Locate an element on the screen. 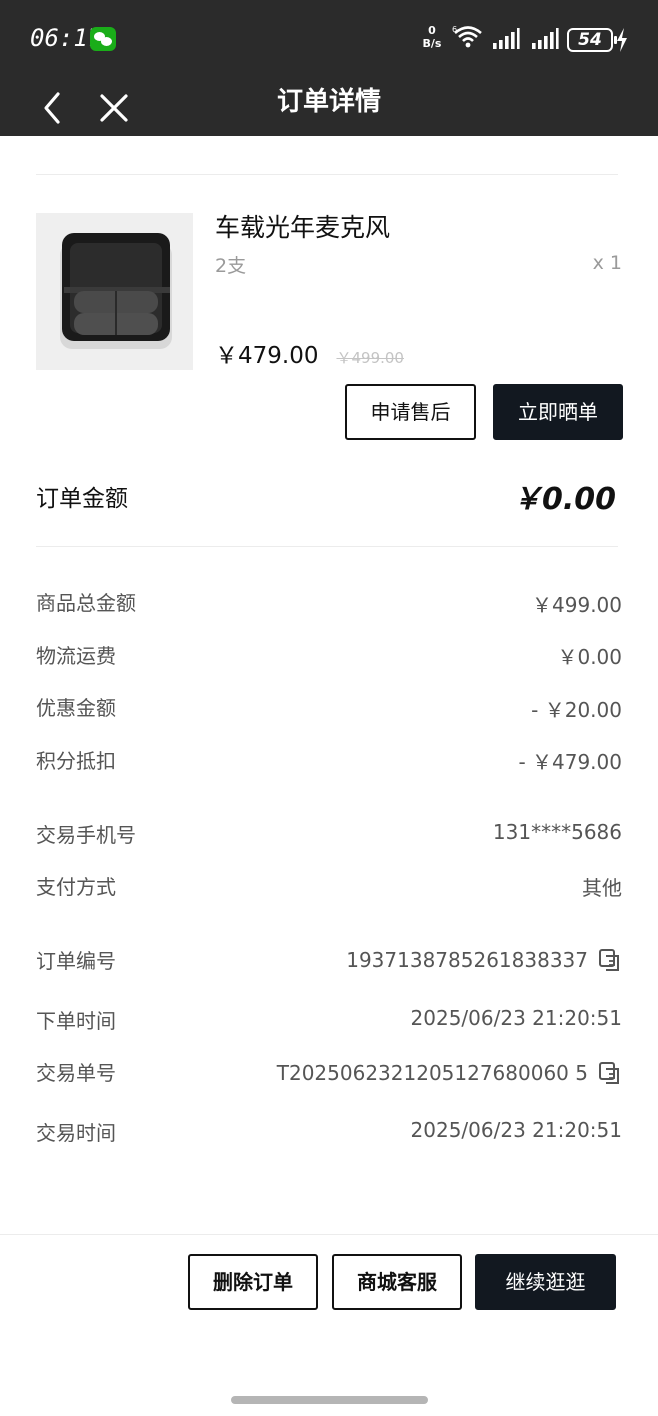 Image resolution: width=658 pixels, height=1416 pixels. network-speed-unit: B/s is located at coordinates (432, 43).